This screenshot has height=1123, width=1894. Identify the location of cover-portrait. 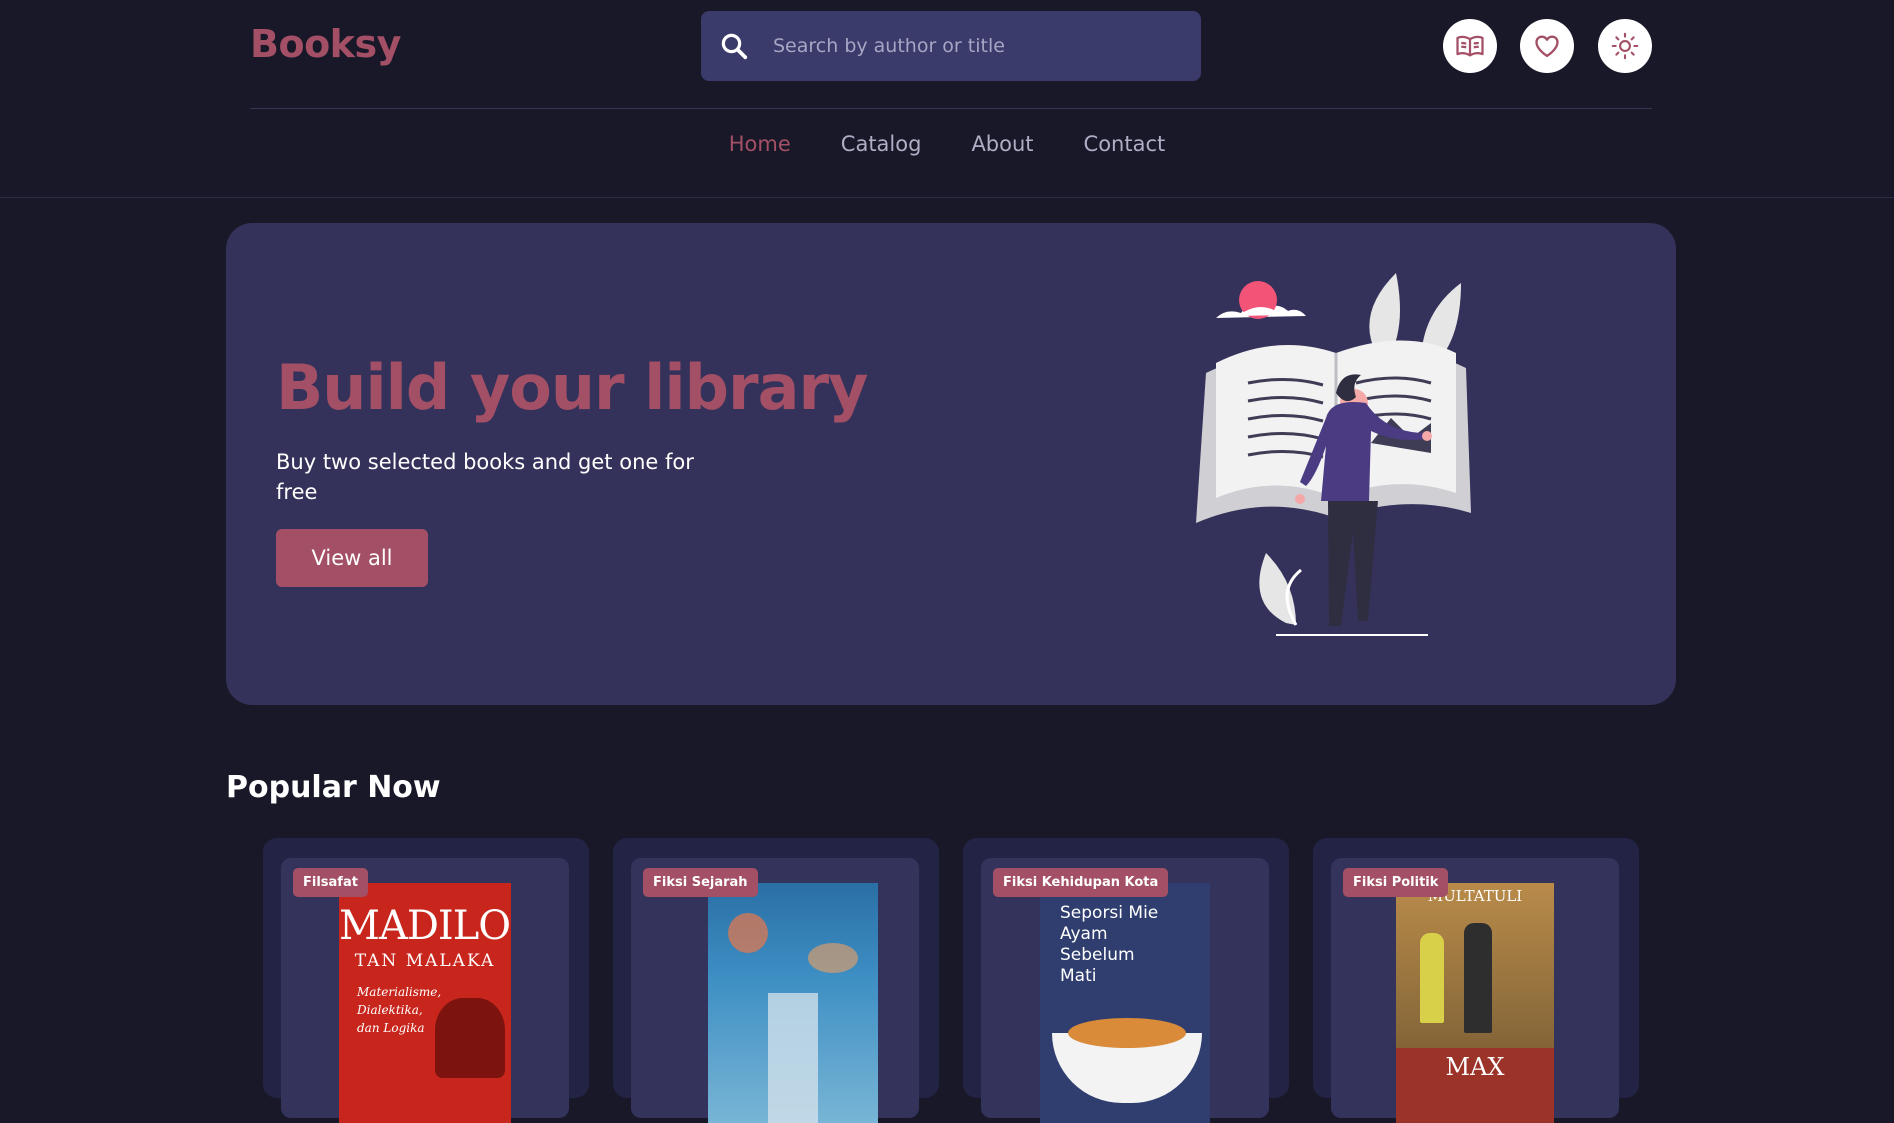
(470, 1038).